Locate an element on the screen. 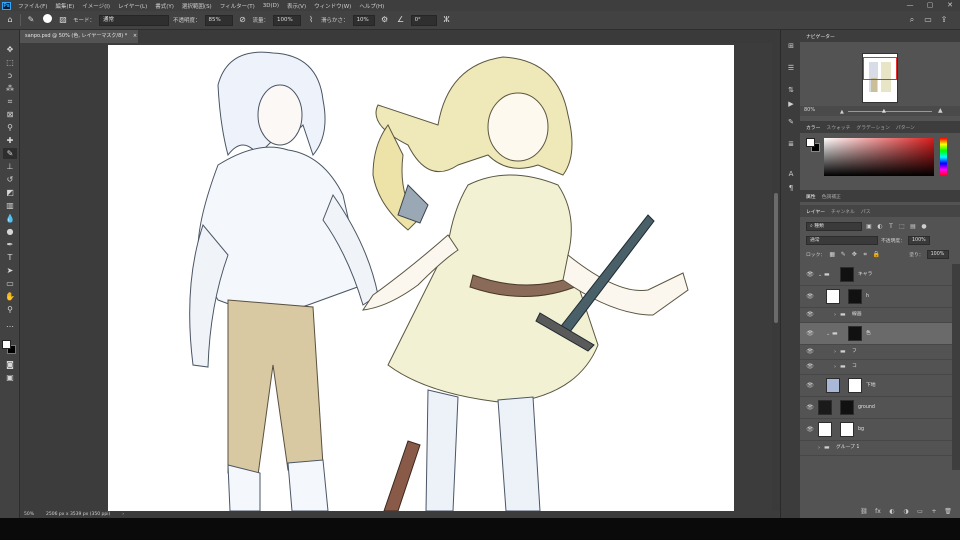 Image resolution: width=960 pixels, height=540 pixels. color-picker-field is located at coordinates (879, 157).